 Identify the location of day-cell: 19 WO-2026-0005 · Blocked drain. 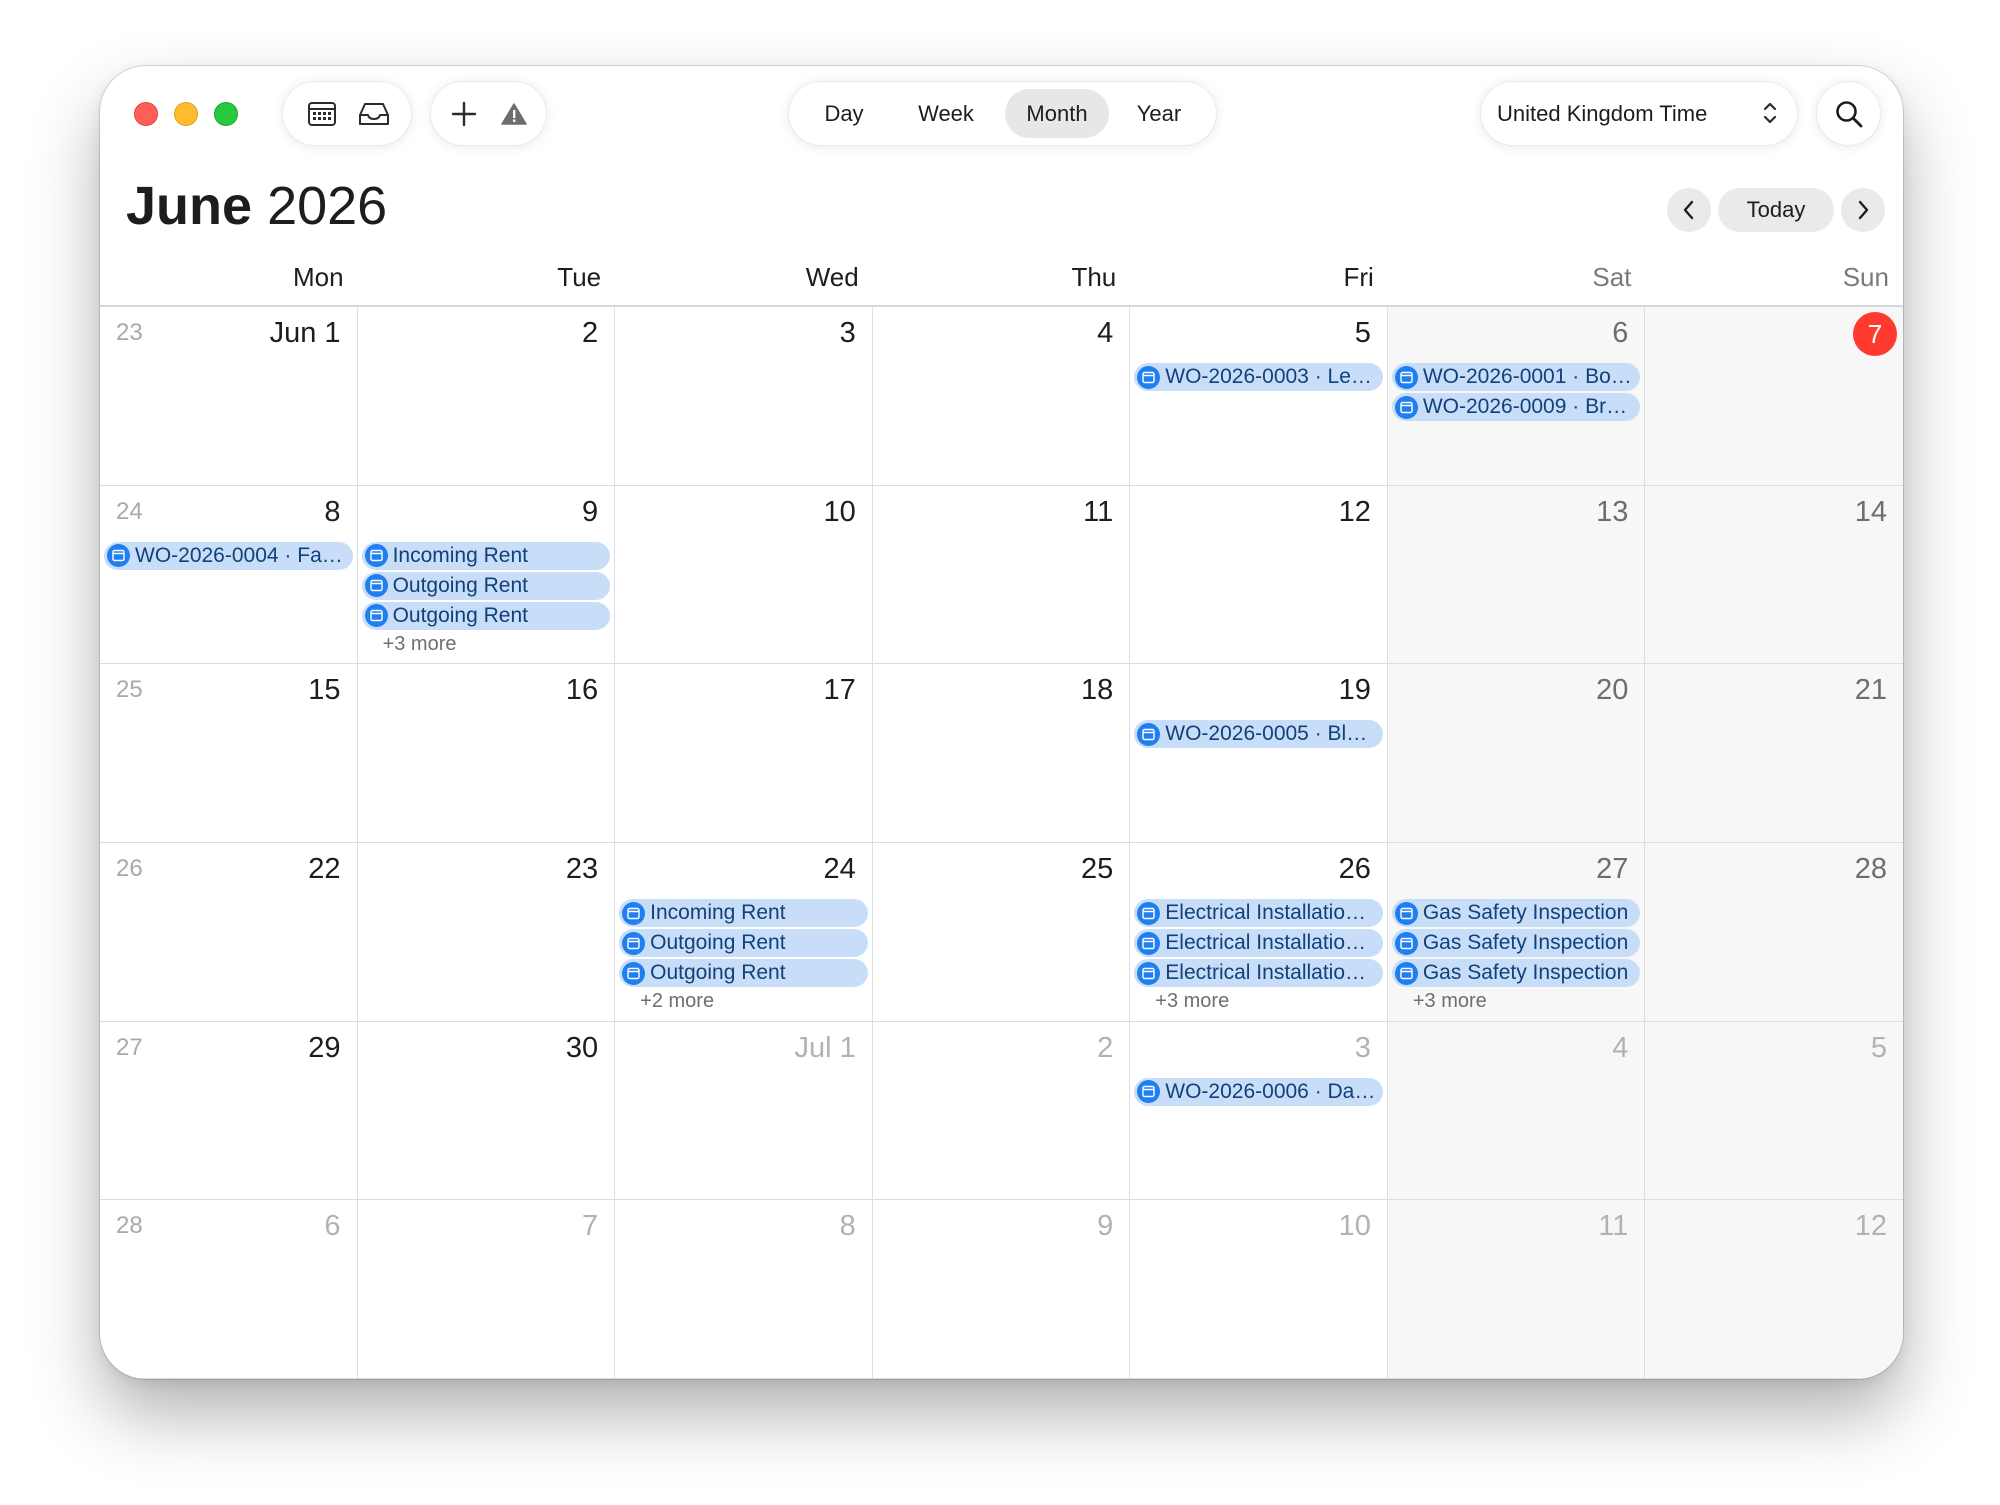
(1259, 753).